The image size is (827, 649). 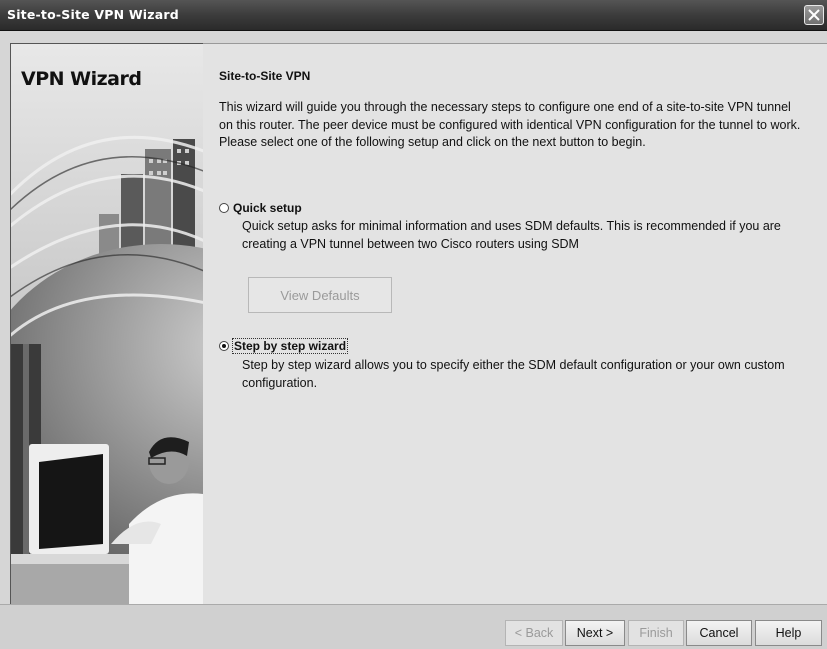 I want to click on window-title: Site-to-Site VPN Wizard, so click(x=93, y=14).